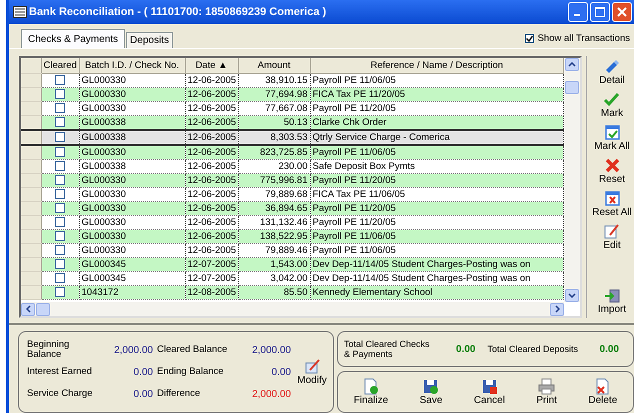  Describe the element at coordinates (211, 293) in the screenshot. I see `table-cell: 12-08-2005` at that location.